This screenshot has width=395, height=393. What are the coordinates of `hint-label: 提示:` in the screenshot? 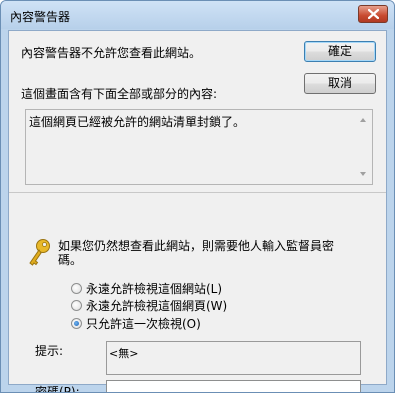 It's located at (49, 351).